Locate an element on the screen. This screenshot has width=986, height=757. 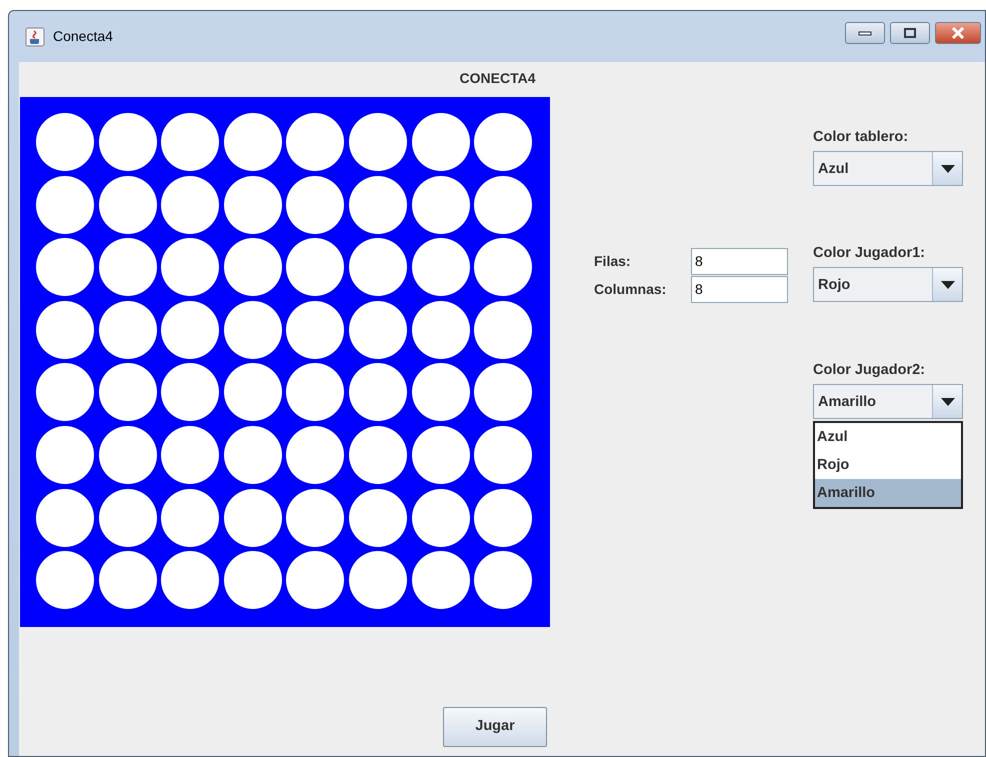
minimize-icon is located at coordinates (865, 33).